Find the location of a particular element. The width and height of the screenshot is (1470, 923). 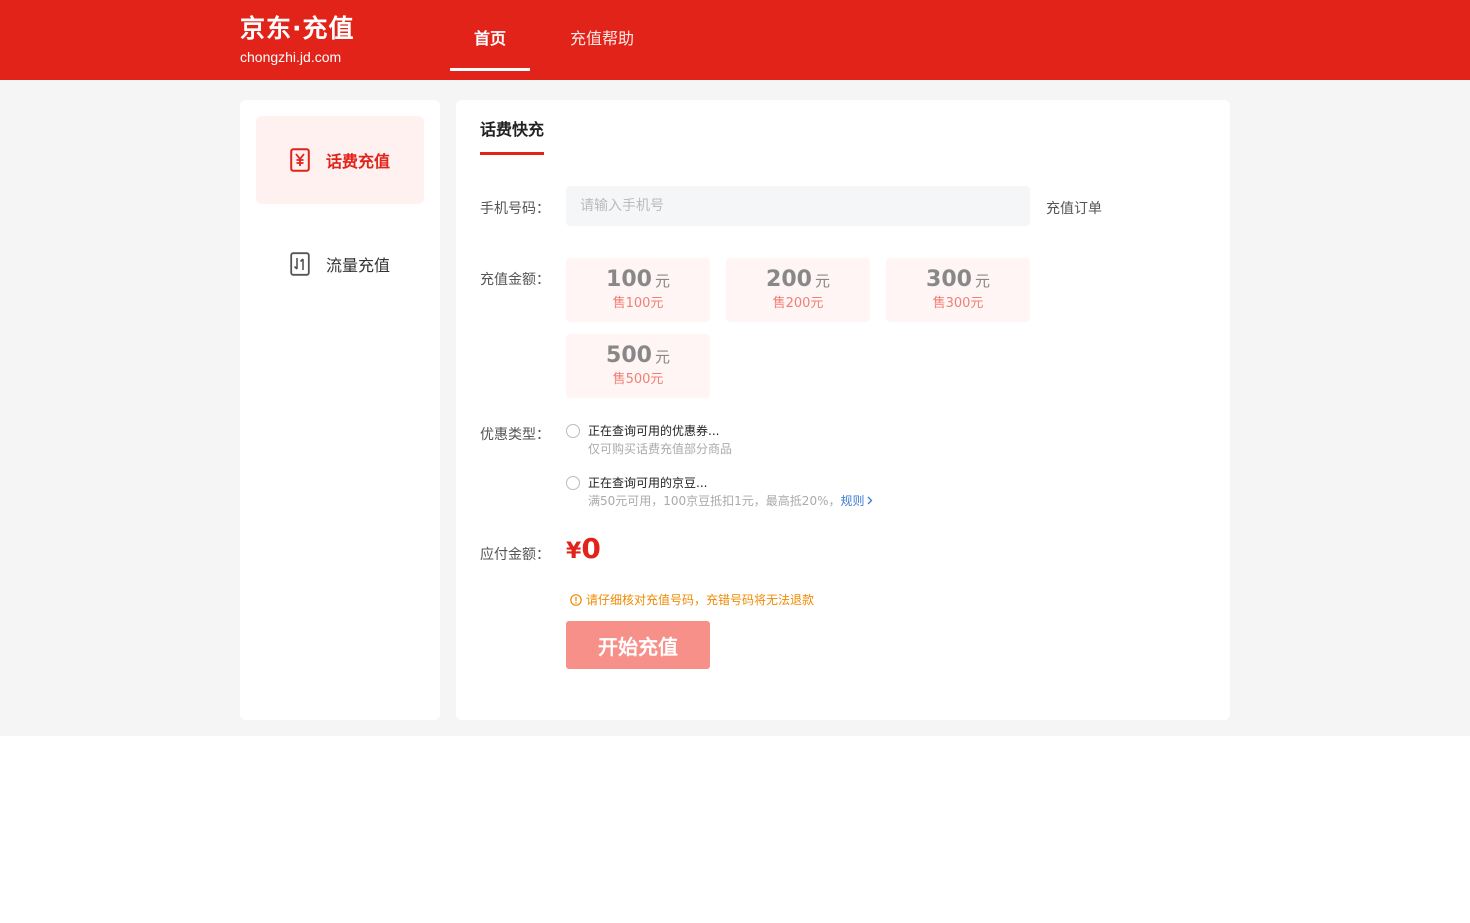

amount-value: 100 is located at coordinates (629, 279).